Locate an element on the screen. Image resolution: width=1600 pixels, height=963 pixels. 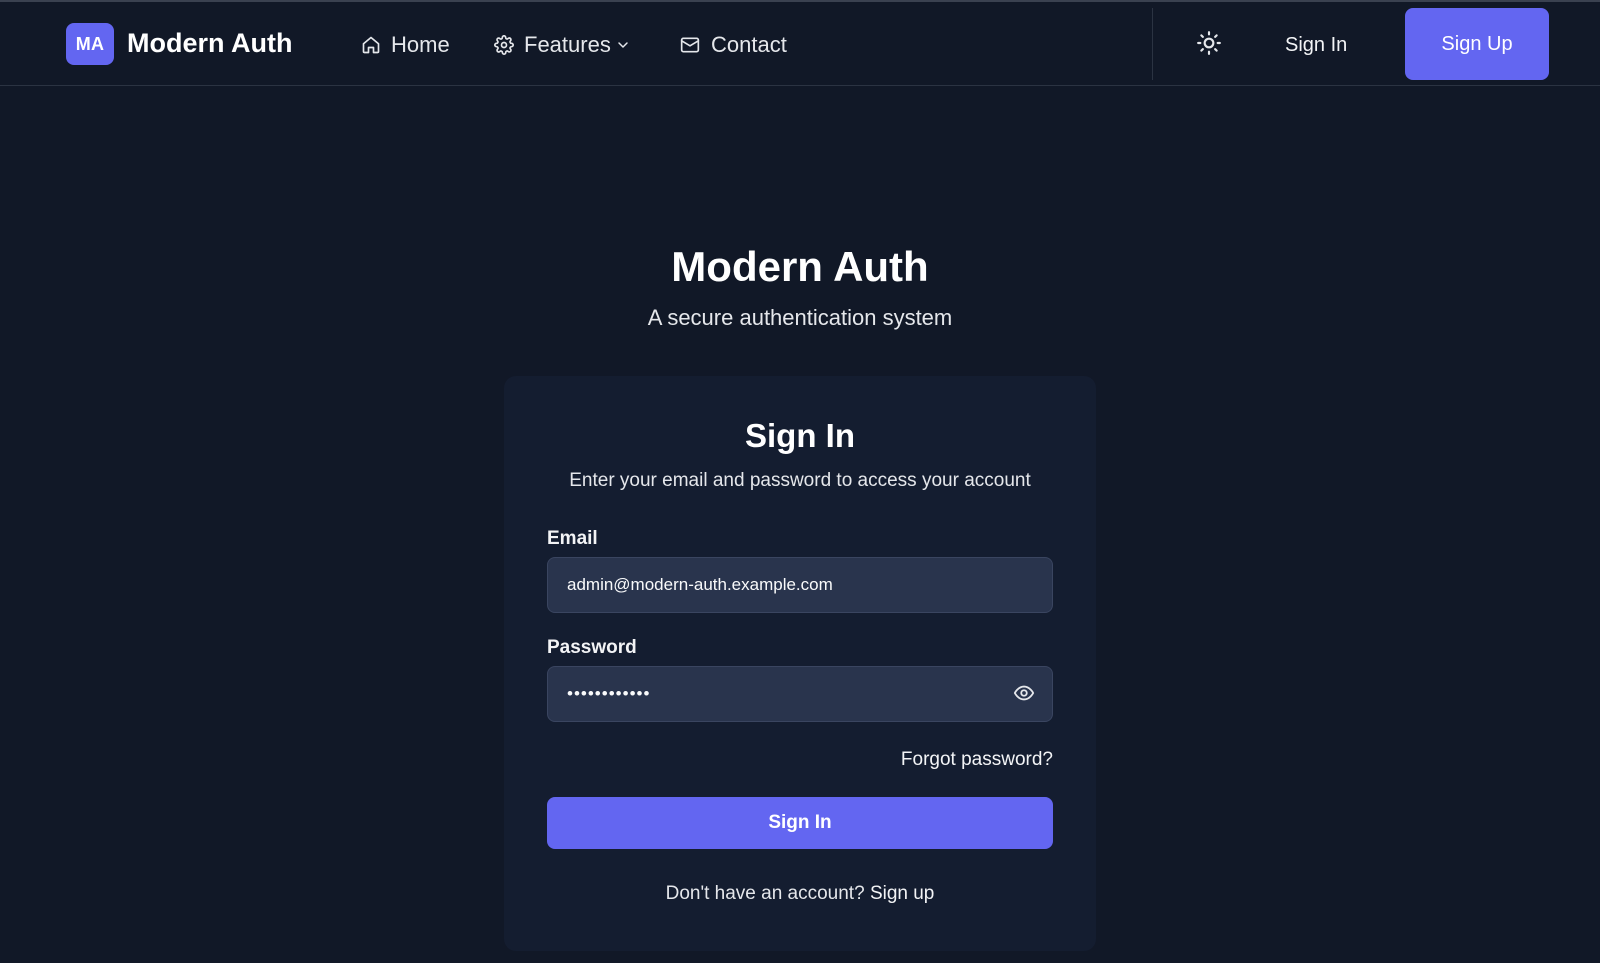
email-field is located at coordinates (800, 585).